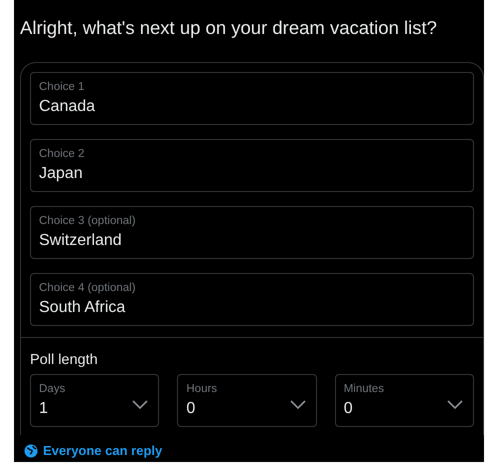 The height and width of the screenshot is (469, 491). I want to click on choice-field: Choice 1 Canada, so click(252, 98).